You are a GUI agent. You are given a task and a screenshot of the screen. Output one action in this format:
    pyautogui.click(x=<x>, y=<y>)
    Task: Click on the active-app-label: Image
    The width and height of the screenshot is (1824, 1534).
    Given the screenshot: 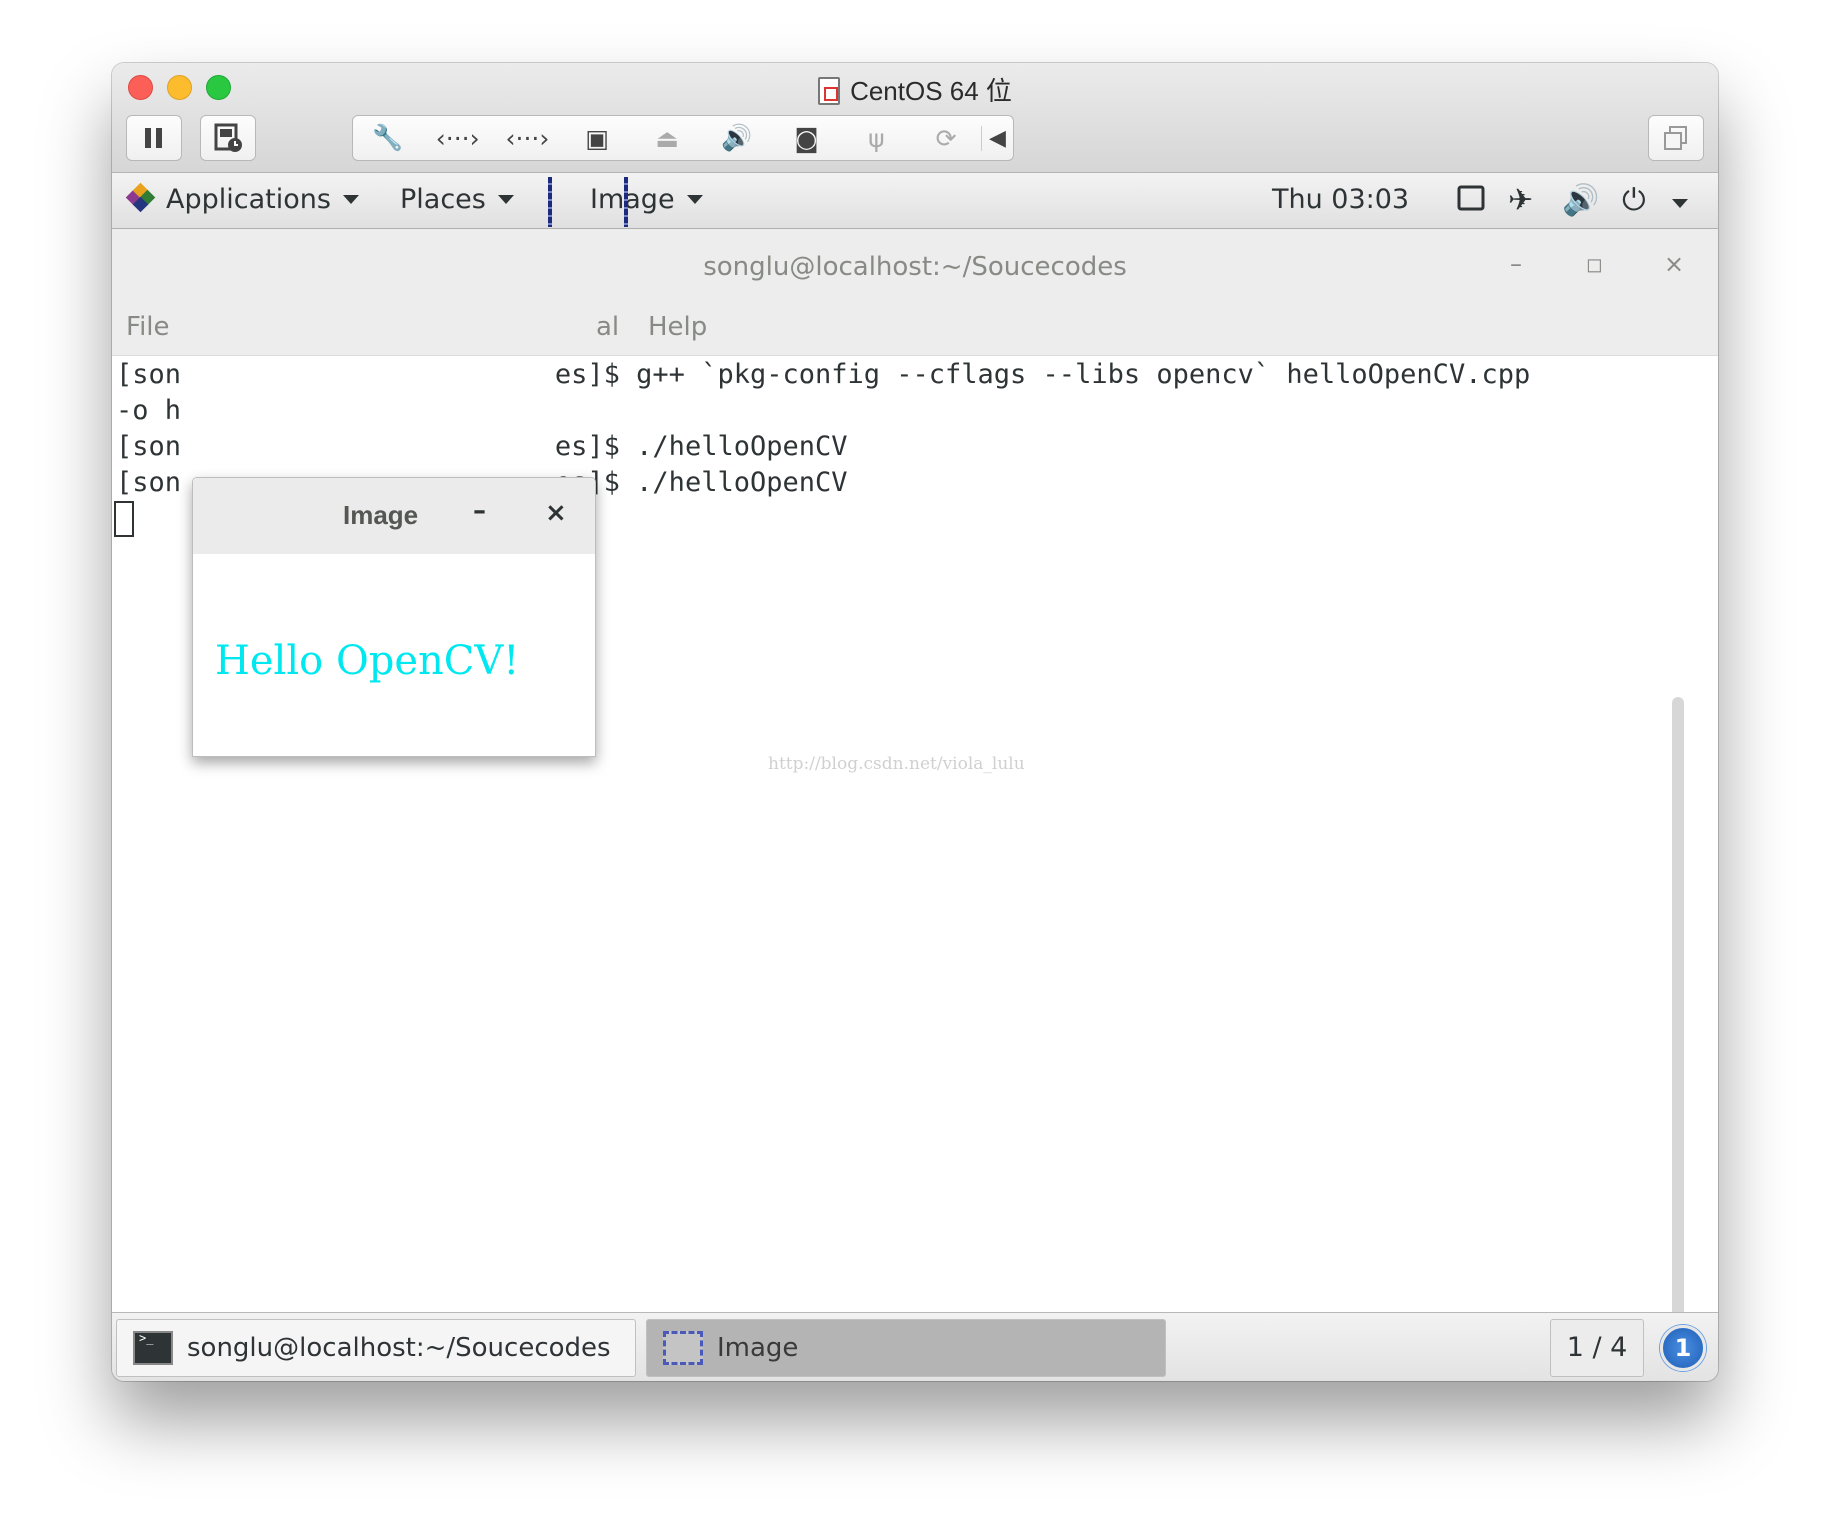 What is the action you would take?
    pyautogui.click(x=632, y=199)
    